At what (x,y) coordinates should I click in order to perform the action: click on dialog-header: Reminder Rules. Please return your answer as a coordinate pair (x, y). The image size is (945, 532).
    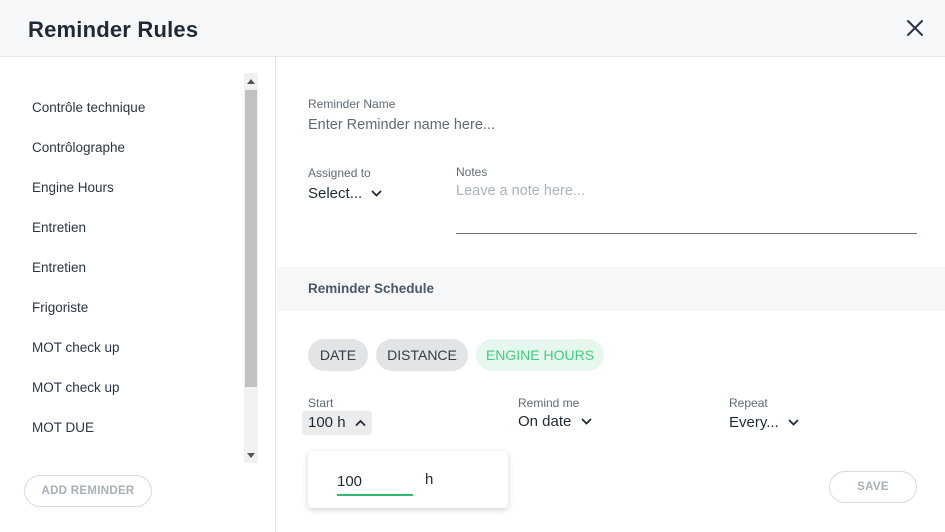
    Looking at the image, I should click on (472, 28).